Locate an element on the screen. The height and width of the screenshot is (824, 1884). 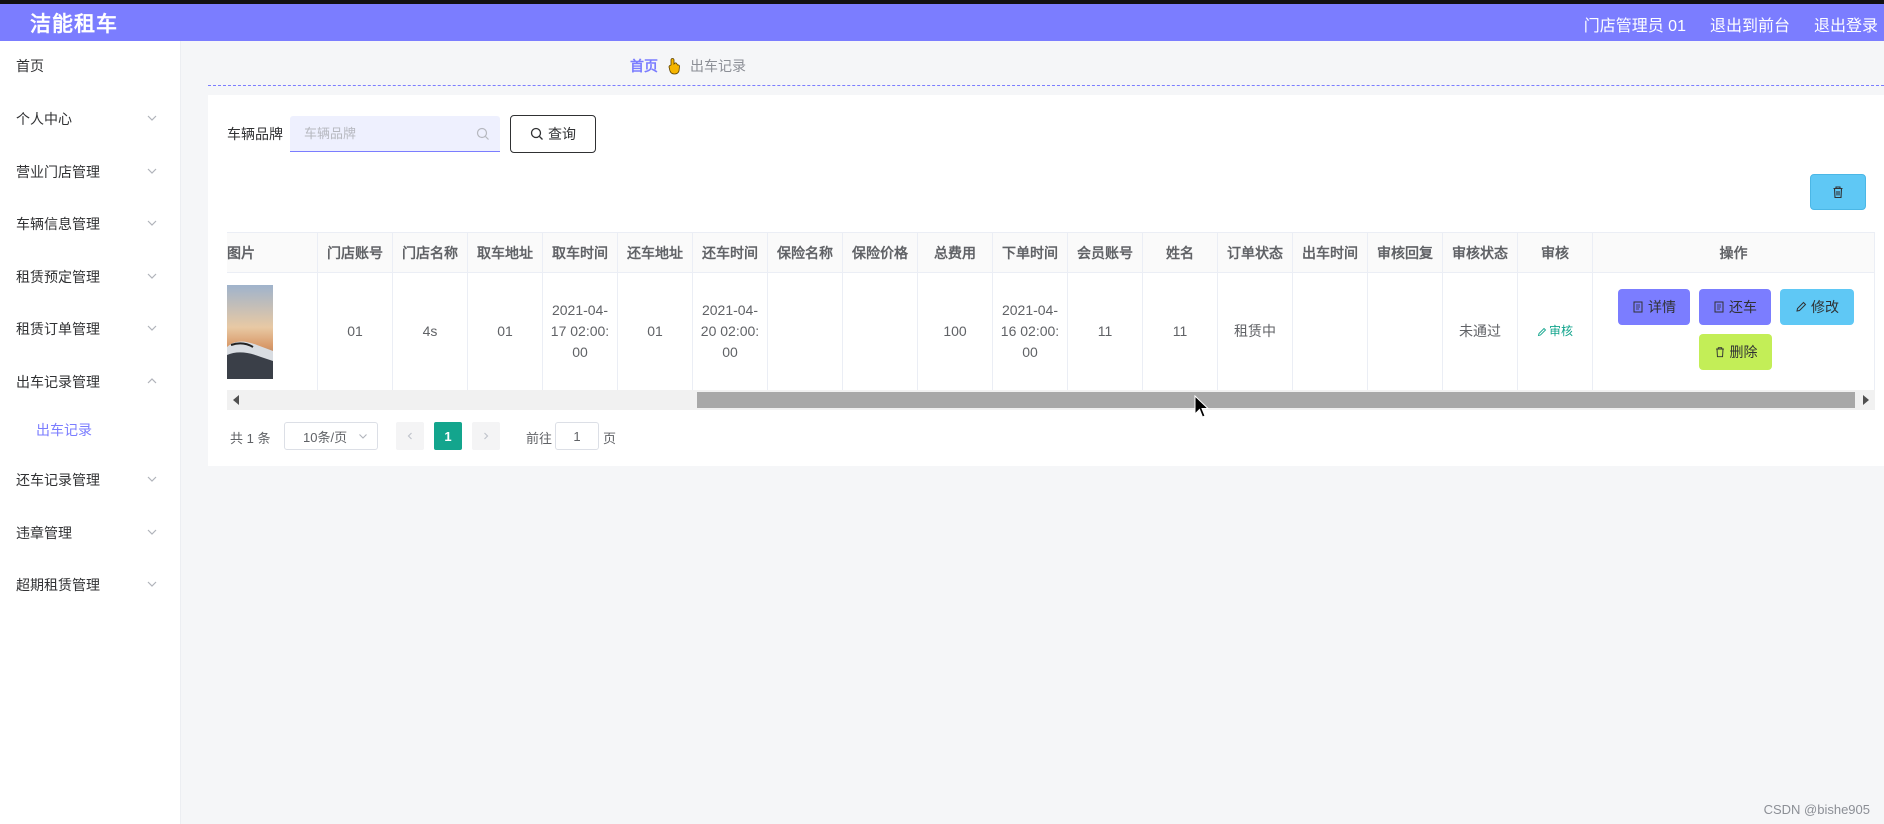
breadcrumb: 首页 出车记录 is located at coordinates (688, 66).